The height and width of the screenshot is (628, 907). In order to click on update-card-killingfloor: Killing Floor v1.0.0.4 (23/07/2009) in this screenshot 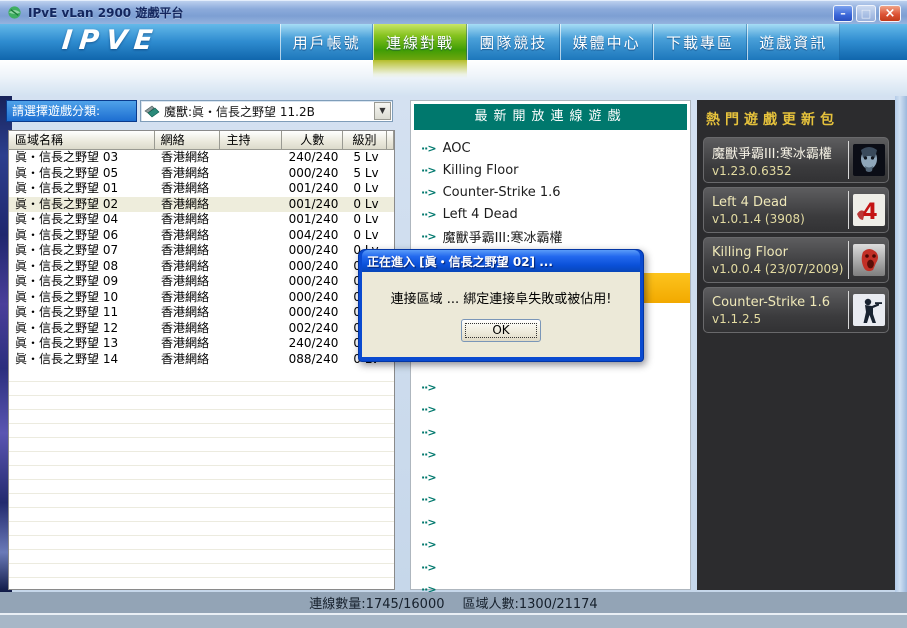, I will do `click(796, 260)`.